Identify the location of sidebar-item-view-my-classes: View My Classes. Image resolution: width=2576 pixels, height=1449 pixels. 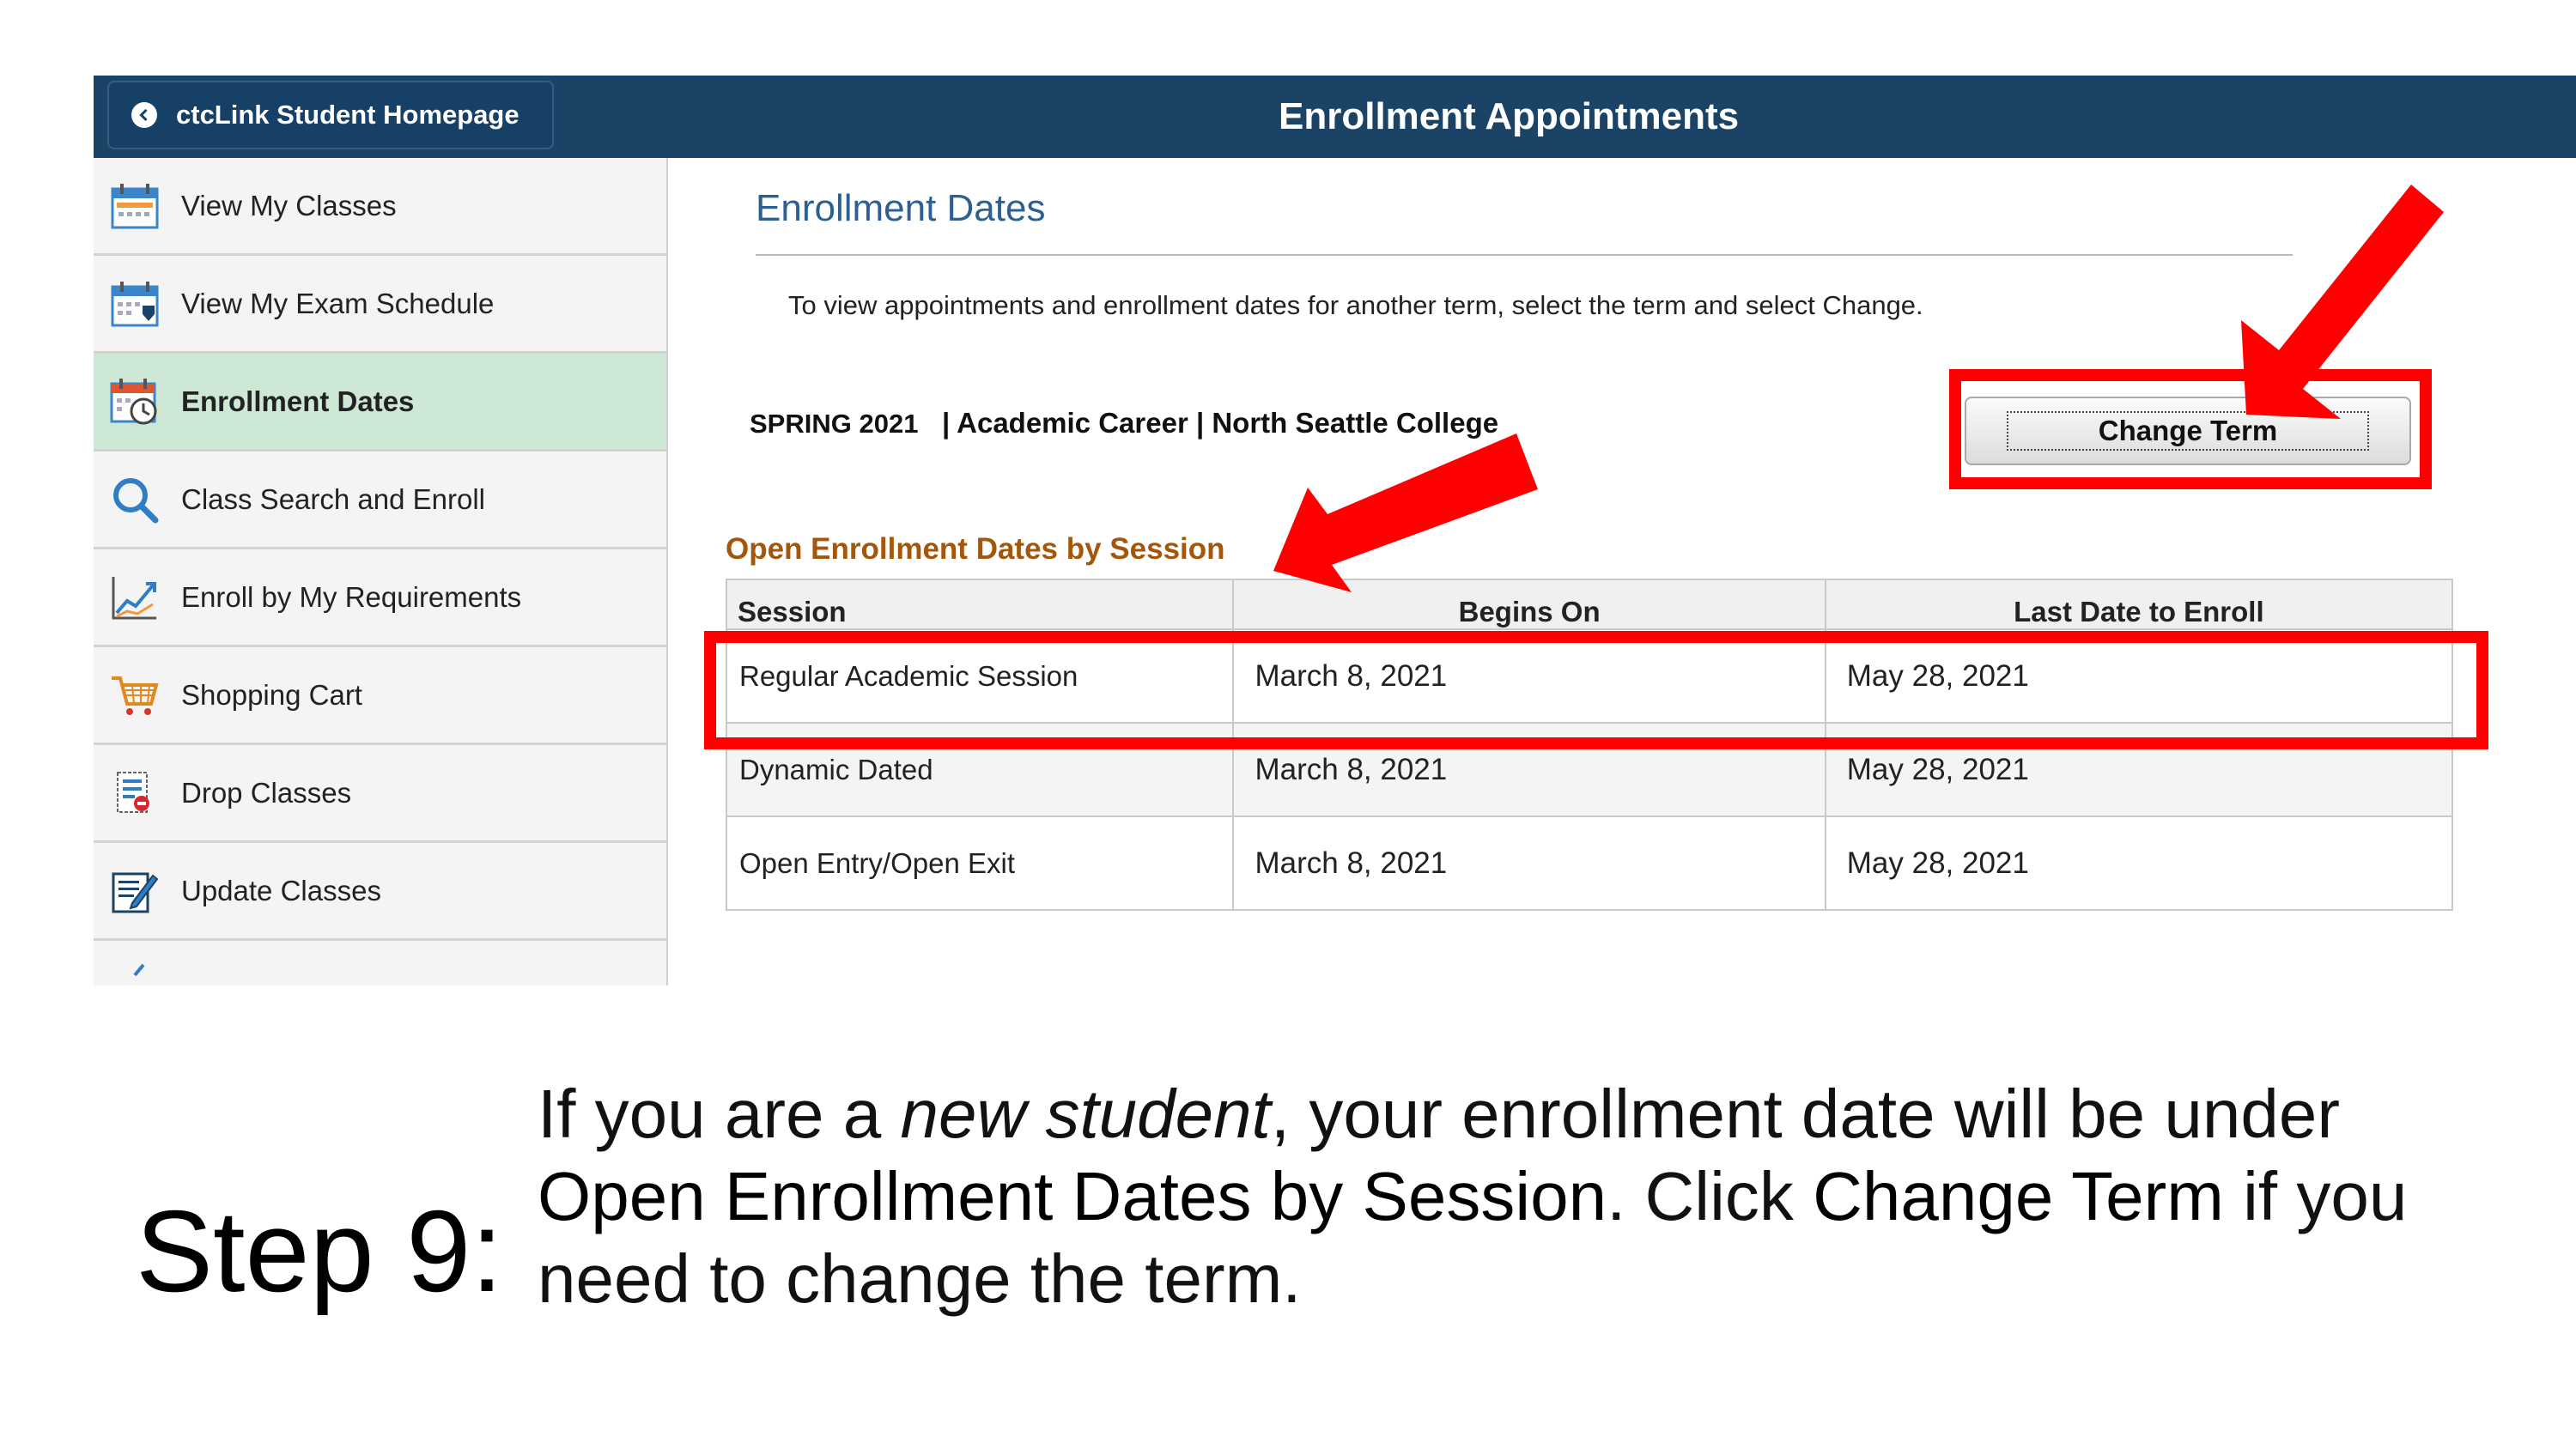
(380, 207).